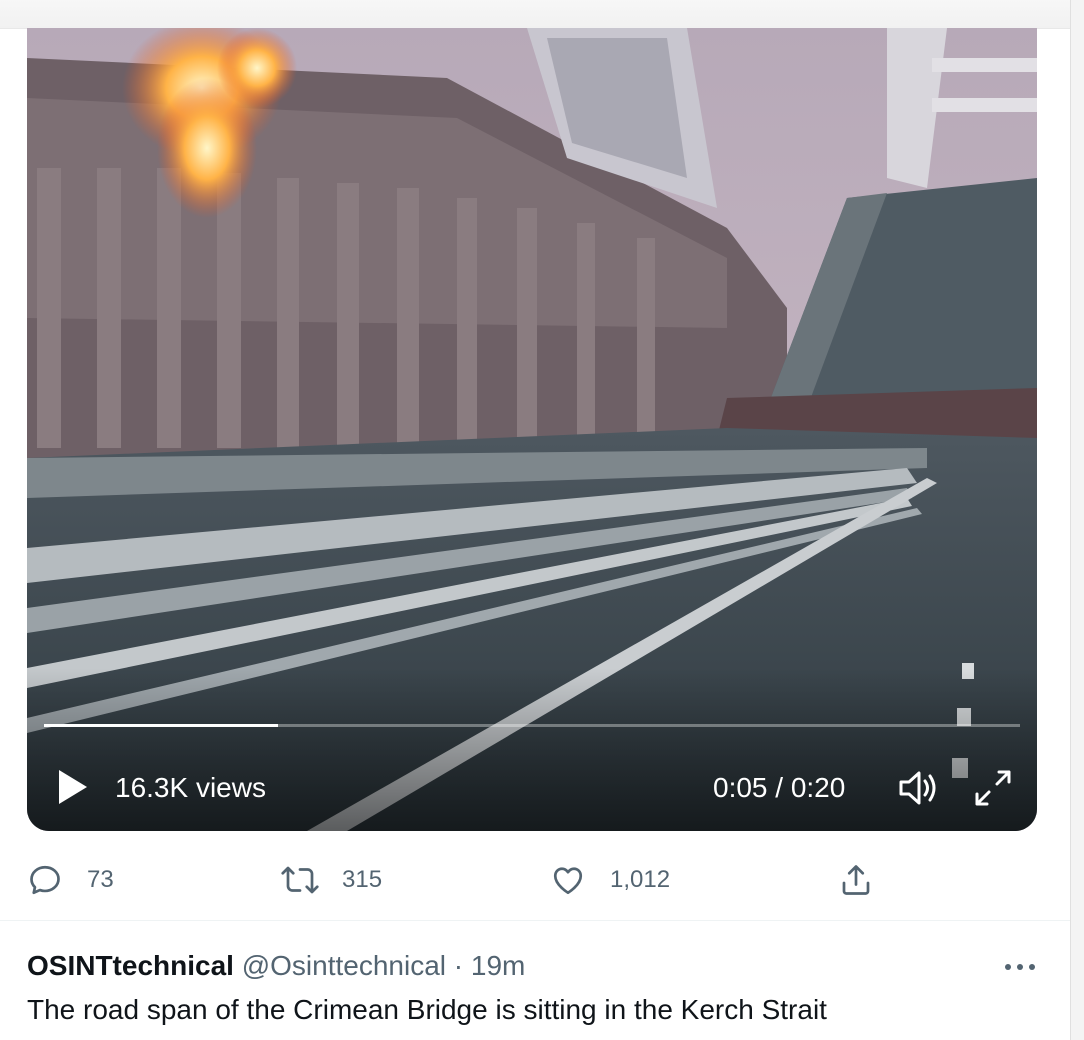 The image size is (1084, 1040). Describe the element at coordinates (100, 879) in the screenshot. I see `reply-count: 73` at that location.